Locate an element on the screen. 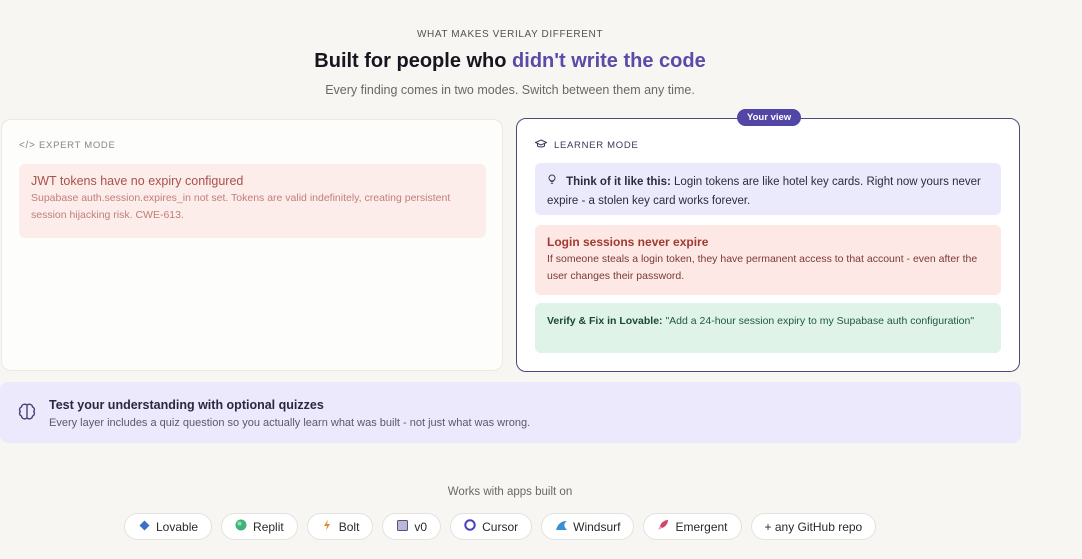 The width and height of the screenshot is (1082, 559). chip-label: Cursor is located at coordinates (500, 526).